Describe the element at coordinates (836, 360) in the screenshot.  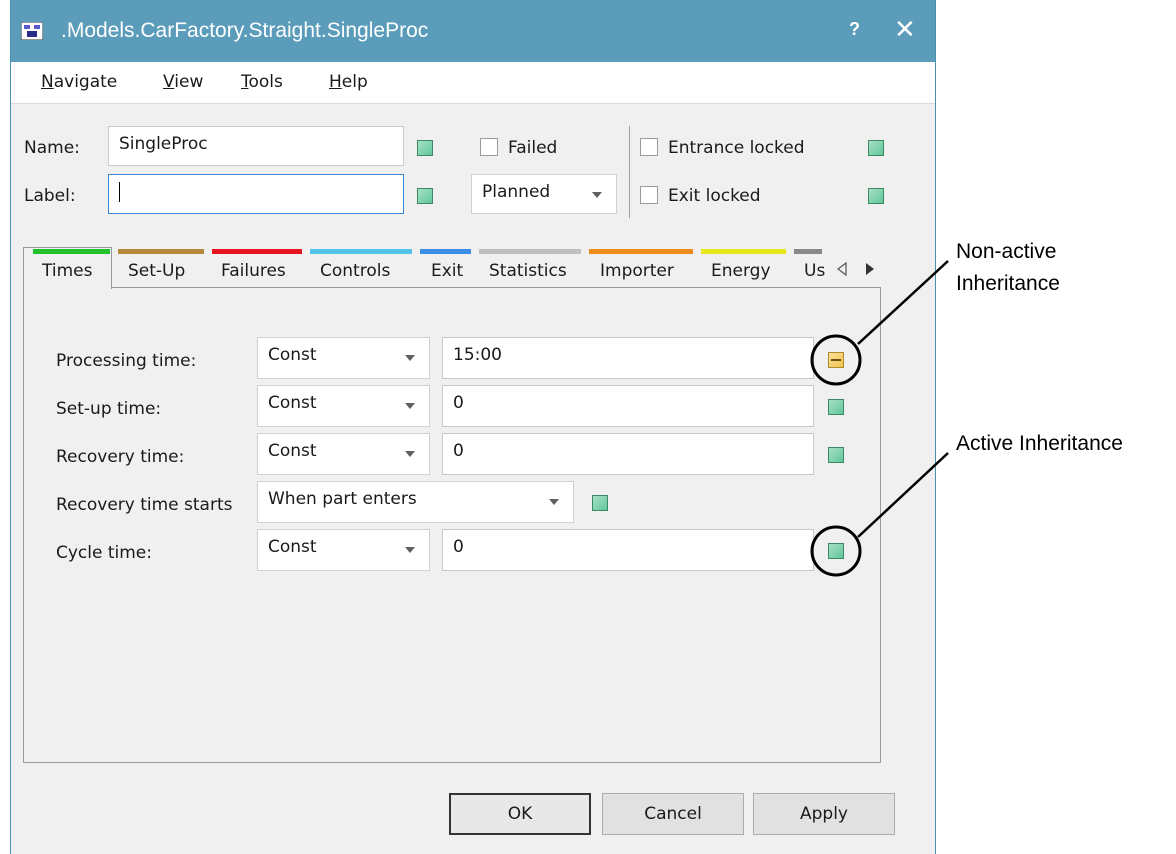
I see `nonactive-callout-circle` at that location.